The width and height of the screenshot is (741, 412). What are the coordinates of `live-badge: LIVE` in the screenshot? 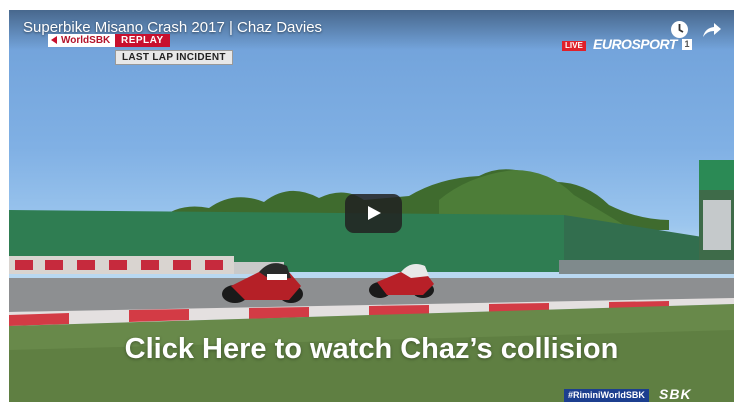 It's located at (574, 46).